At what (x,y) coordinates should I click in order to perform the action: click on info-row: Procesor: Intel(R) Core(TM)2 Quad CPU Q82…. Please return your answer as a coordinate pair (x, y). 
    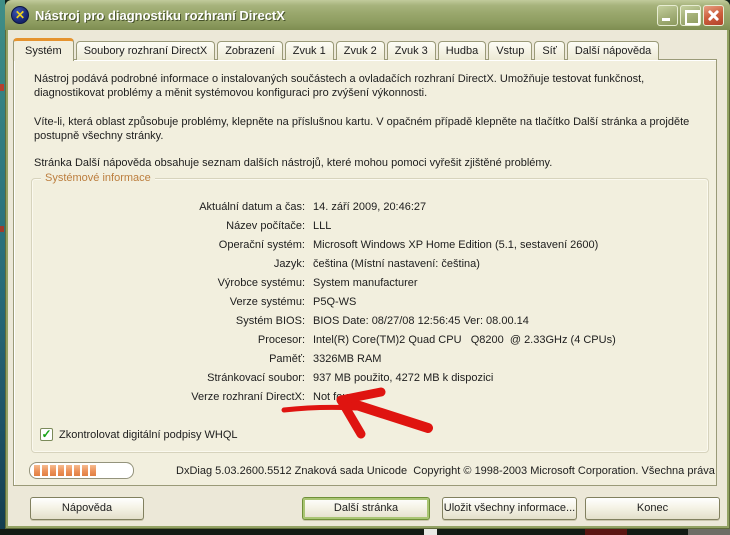
    Looking at the image, I should click on (370, 343).